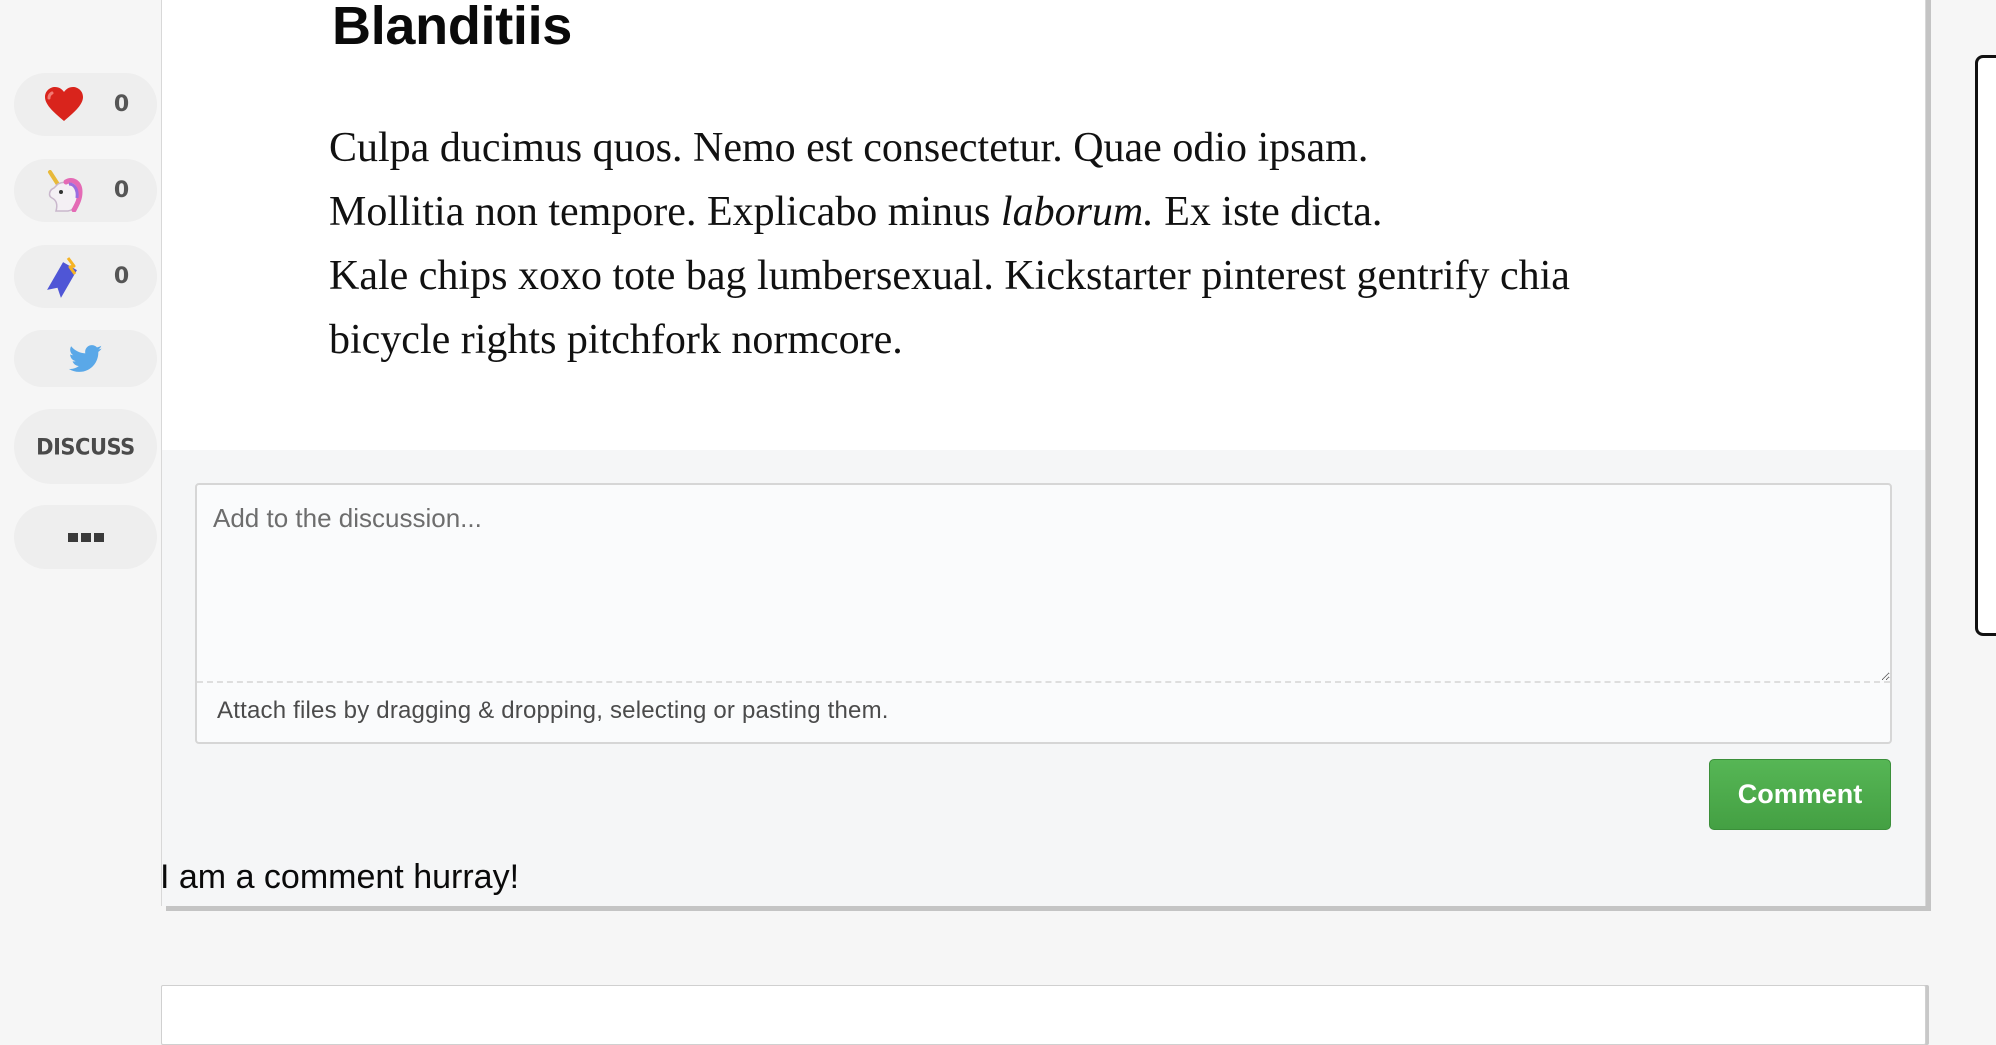 This screenshot has width=1996, height=1045. I want to click on reading-list-count: 0, so click(121, 276).